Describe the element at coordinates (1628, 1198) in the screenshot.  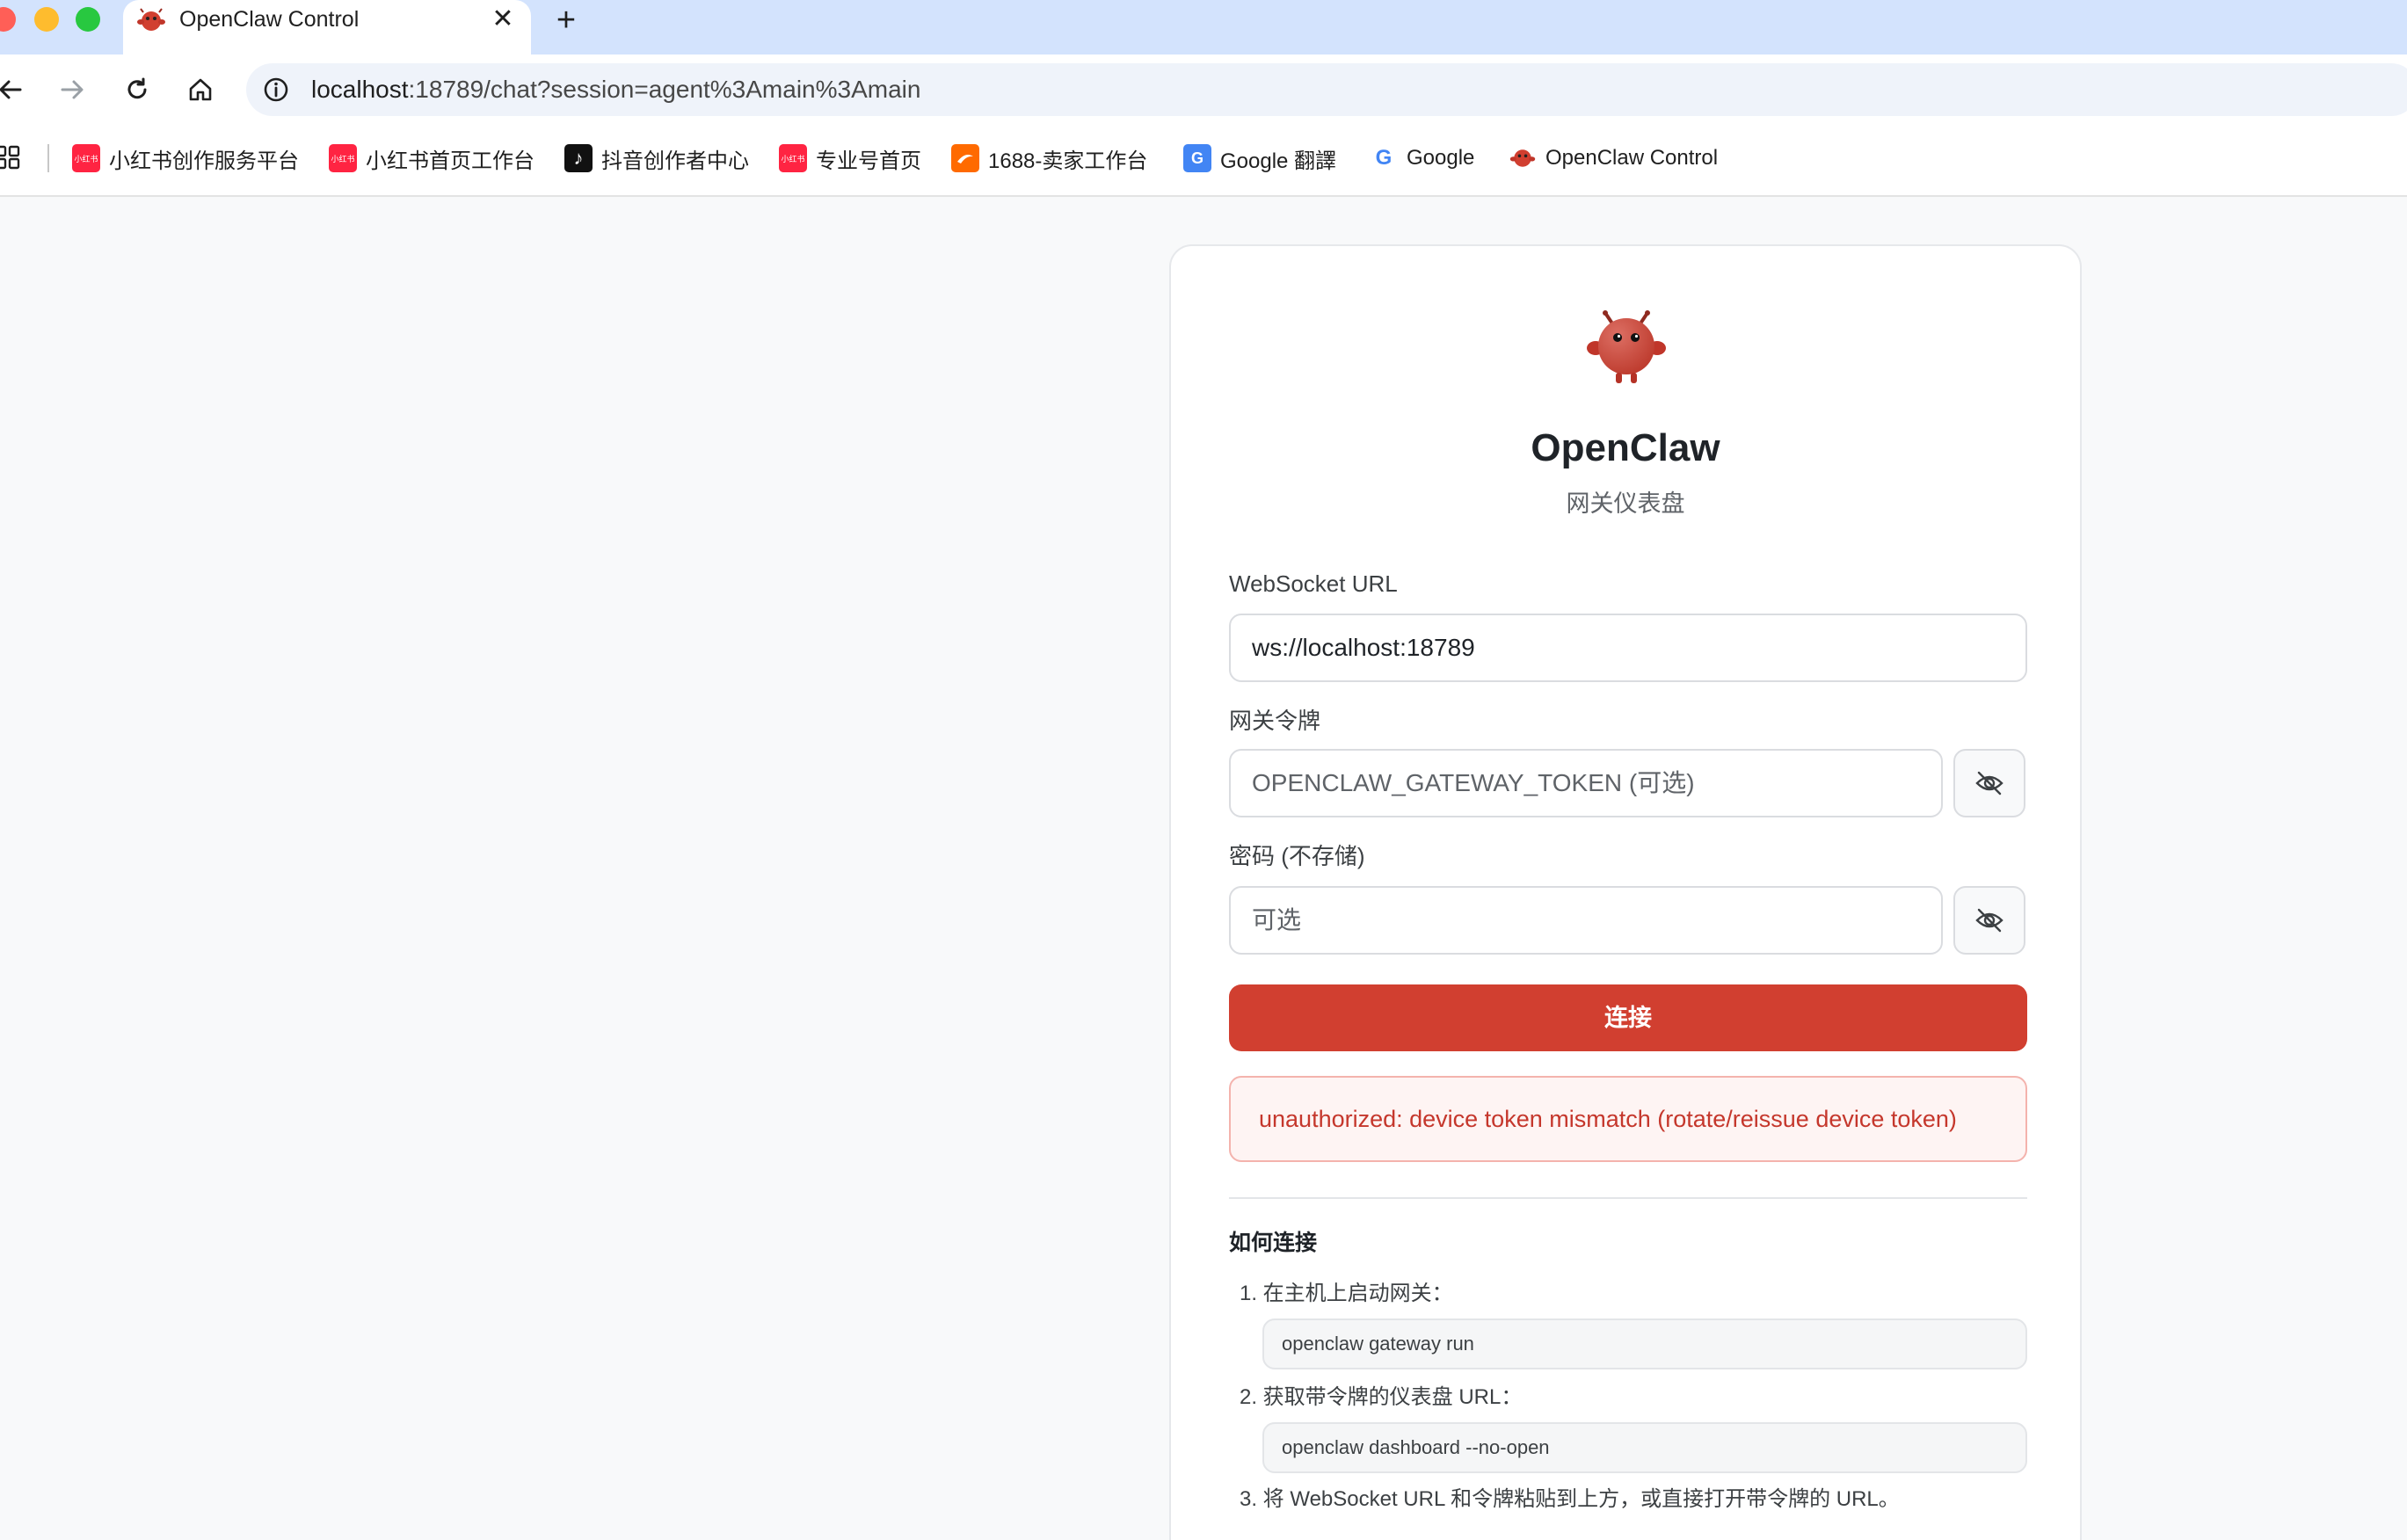
I see `section-divider` at that location.